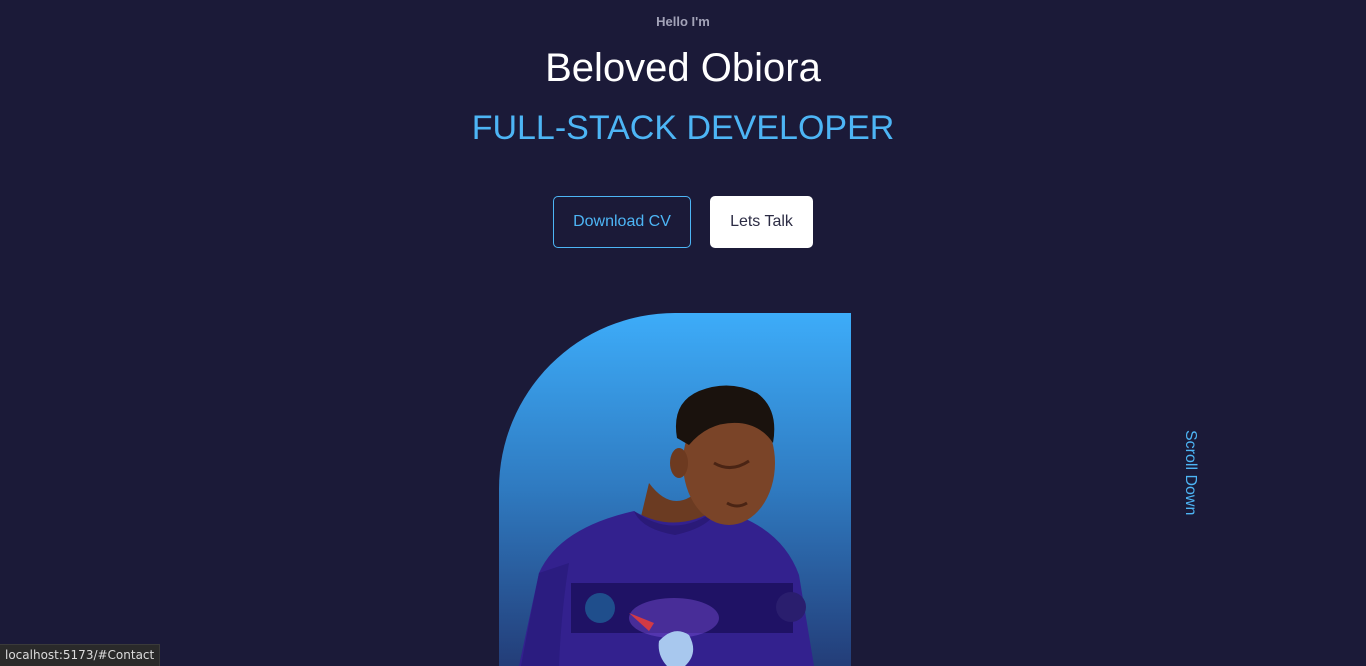 This screenshot has width=1366, height=666. I want to click on developer-name: Beloved Obiora, so click(683, 68).